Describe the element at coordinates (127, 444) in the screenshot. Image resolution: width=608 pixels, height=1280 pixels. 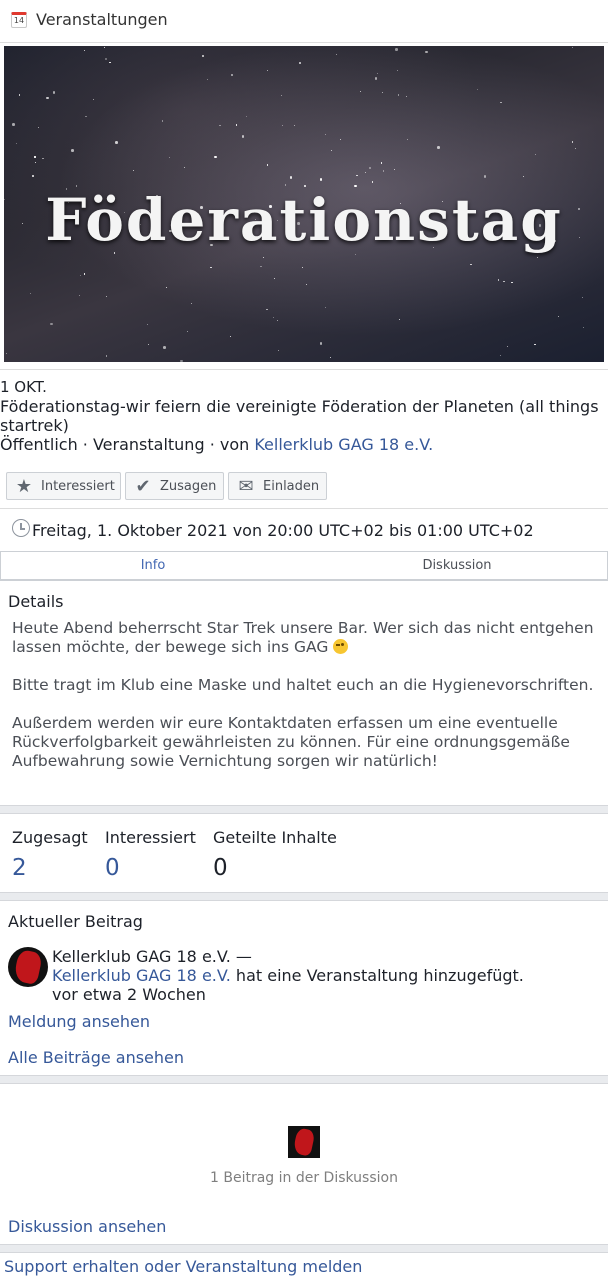
I see `event-meta-prefix: Öffentlich · Veranstaltung · von` at that location.